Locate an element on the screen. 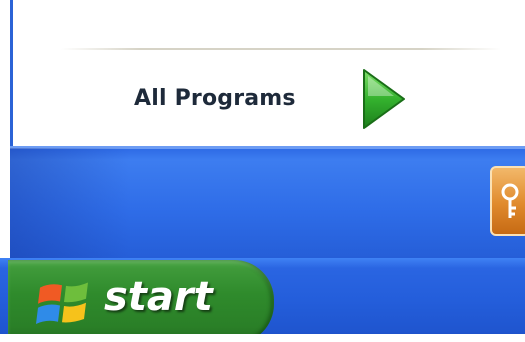  windows-flag-icon is located at coordinates (62, 303).